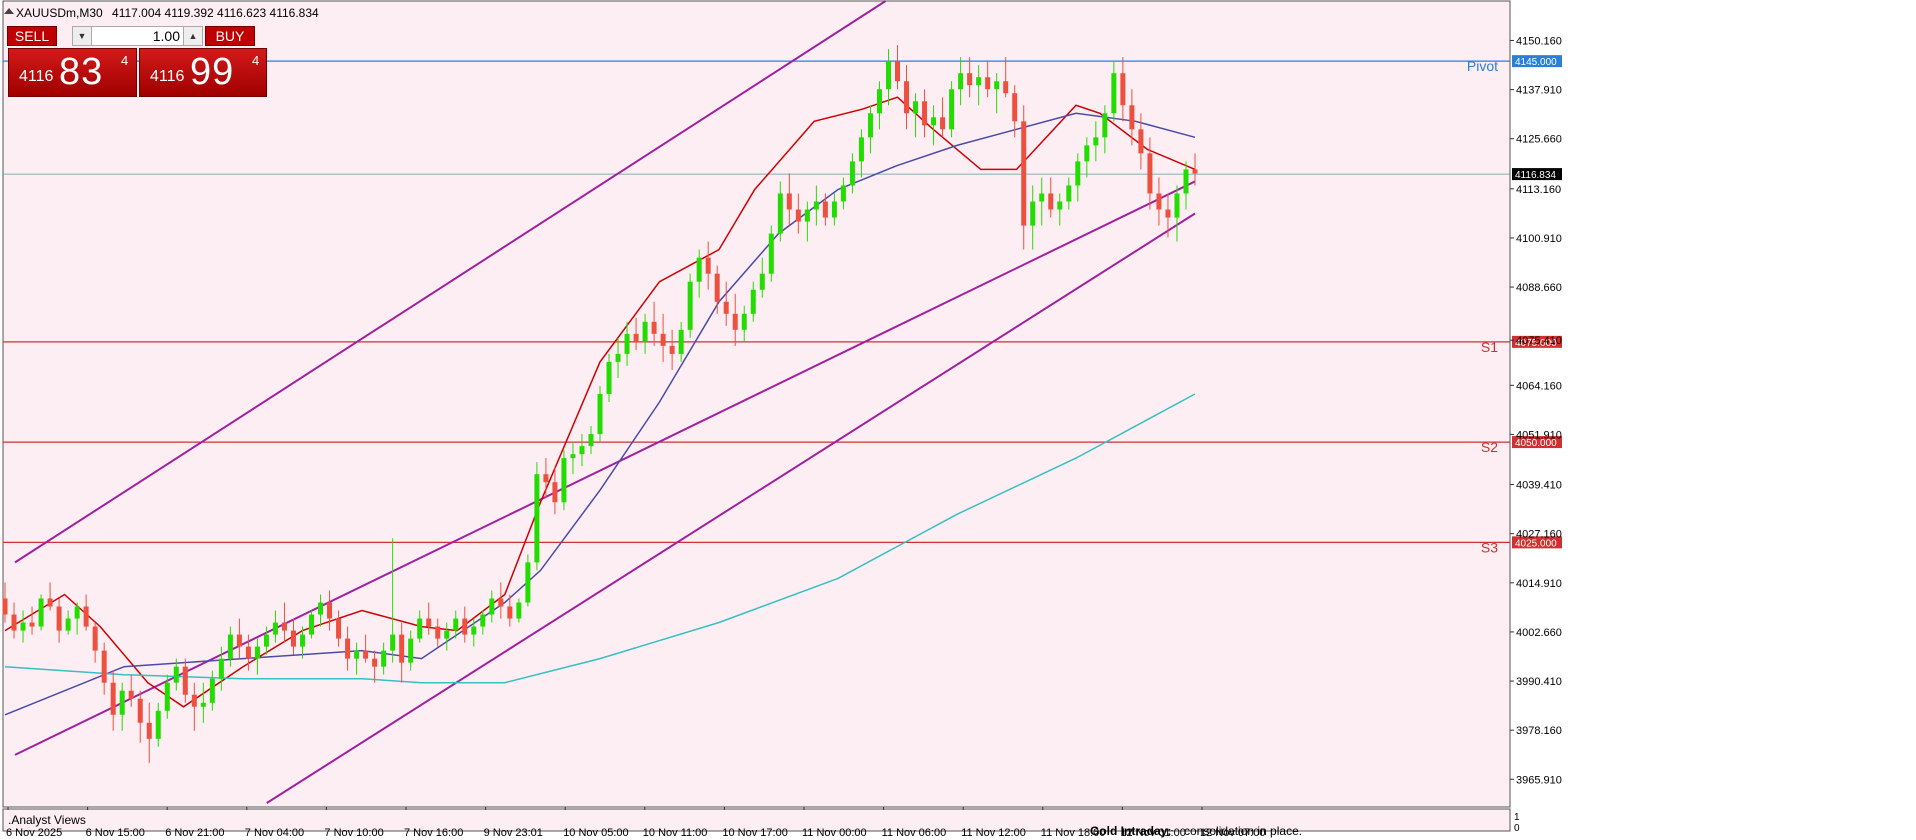 Image resolution: width=1916 pixels, height=840 pixels. Describe the element at coordinates (274, 833) in the screenshot. I see `x-tick-label: 7 Nov 04:00` at that location.